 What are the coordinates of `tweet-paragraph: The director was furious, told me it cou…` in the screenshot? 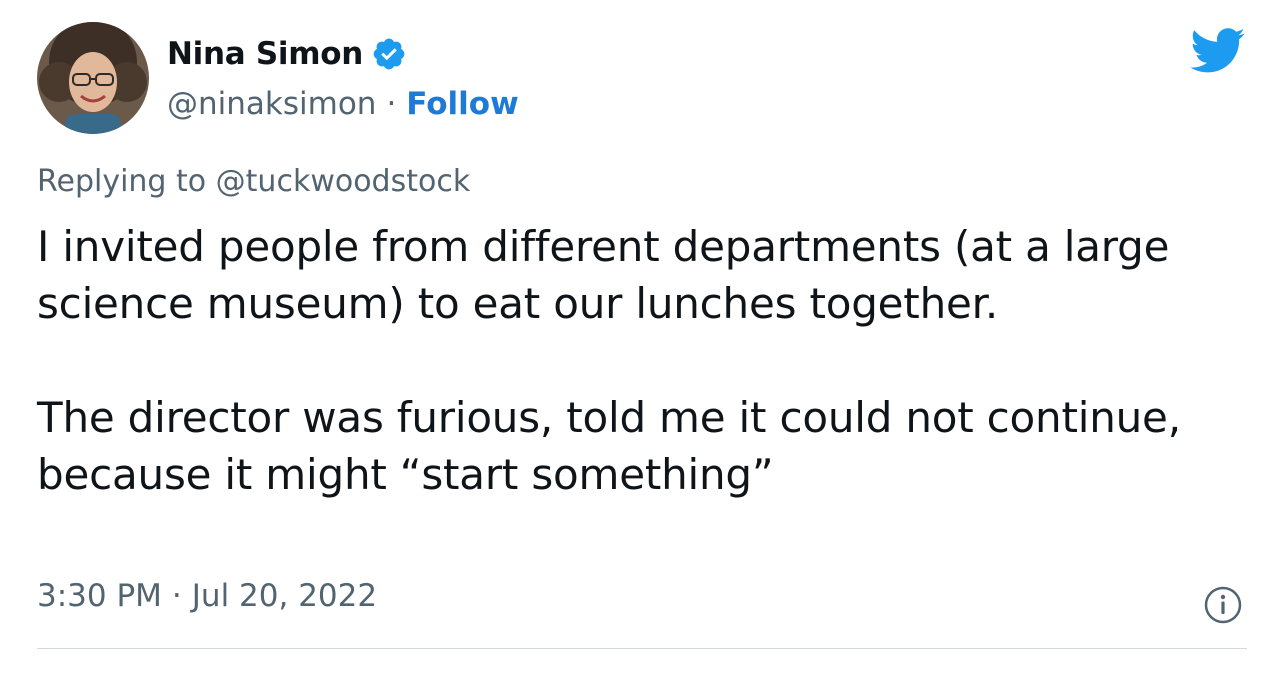 It's located at (609, 446).